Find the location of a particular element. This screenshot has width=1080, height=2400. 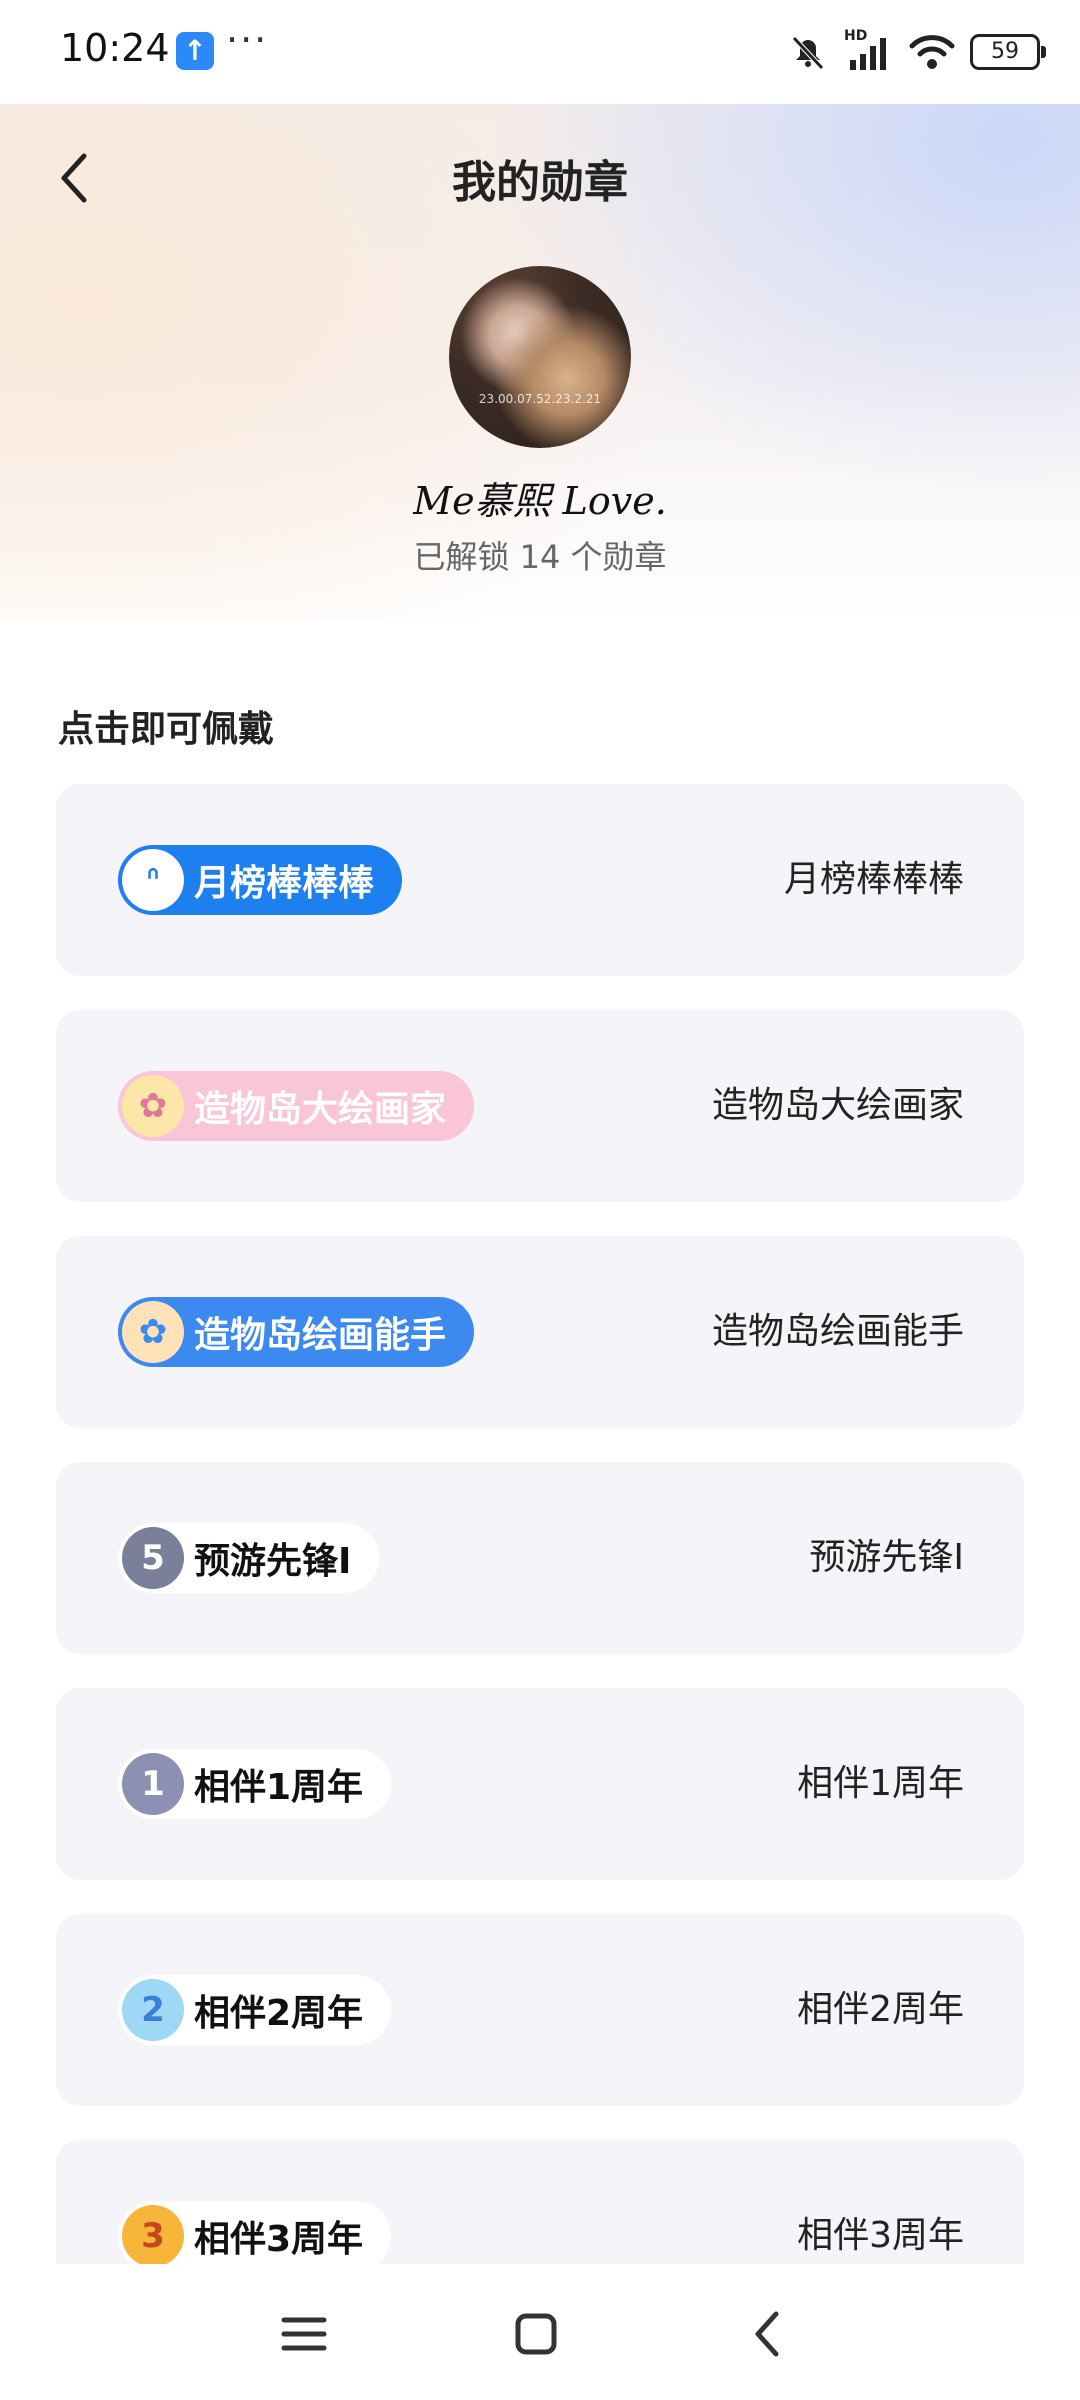

badge-pill: 3 相伴3周年 is located at coordinates (255, 2232).